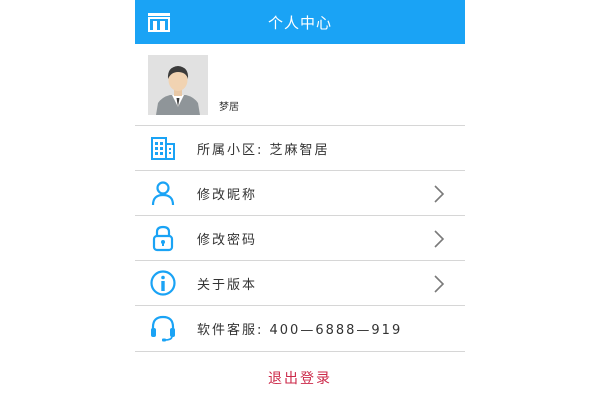  Describe the element at coordinates (159, 22) in the screenshot. I see `back-home-icon` at that location.